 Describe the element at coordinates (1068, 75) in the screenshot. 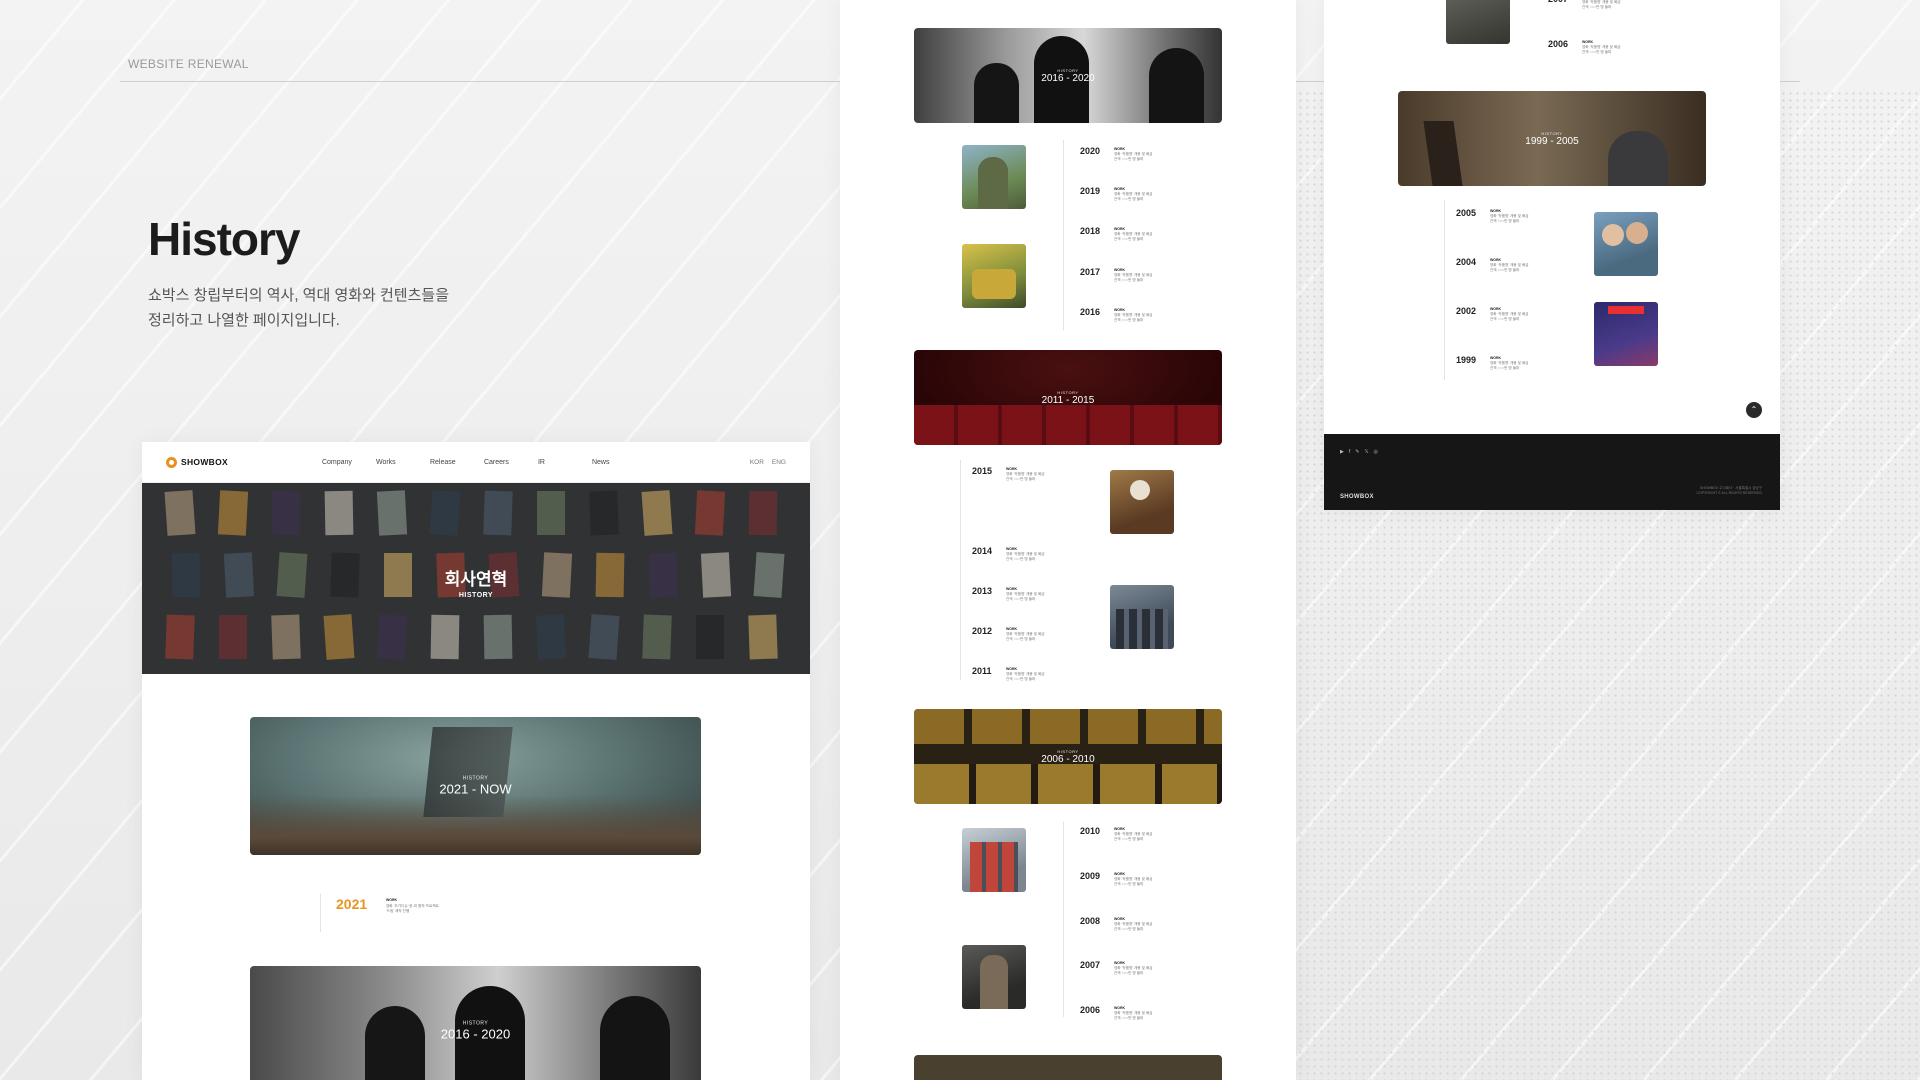

I see `era-banner-2016-2020: HISTORY 2016 - 2020` at that location.